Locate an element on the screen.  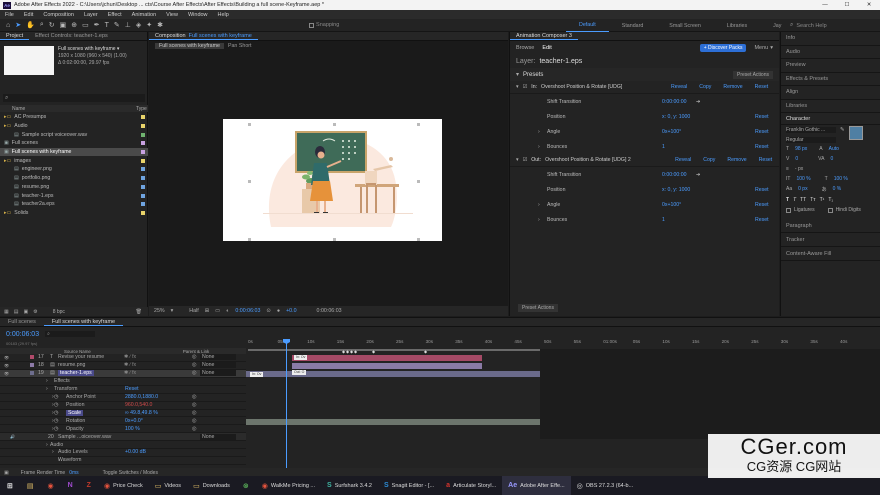
panel-align: Align is located at coordinates (830, 93).